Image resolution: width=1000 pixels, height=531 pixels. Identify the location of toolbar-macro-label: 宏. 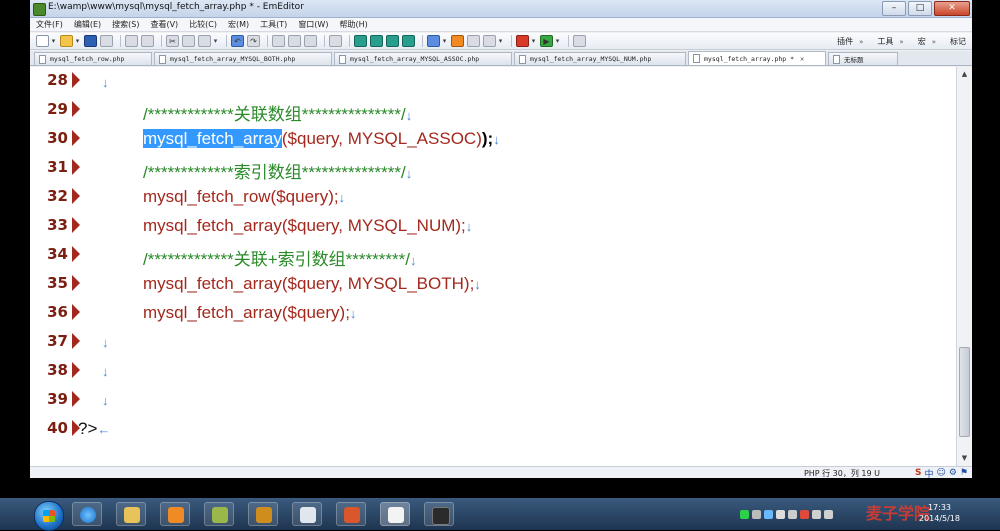
(922, 41).